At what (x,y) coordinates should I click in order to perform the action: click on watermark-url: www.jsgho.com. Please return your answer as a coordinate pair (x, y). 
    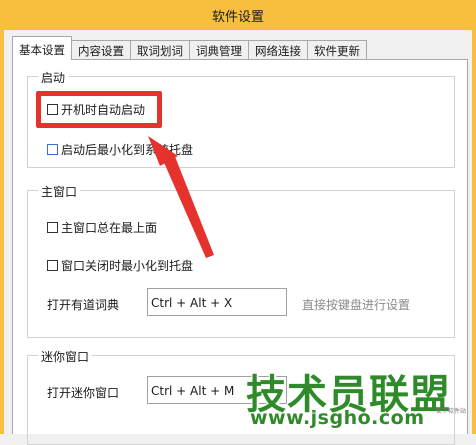
    Looking at the image, I should click on (337, 418).